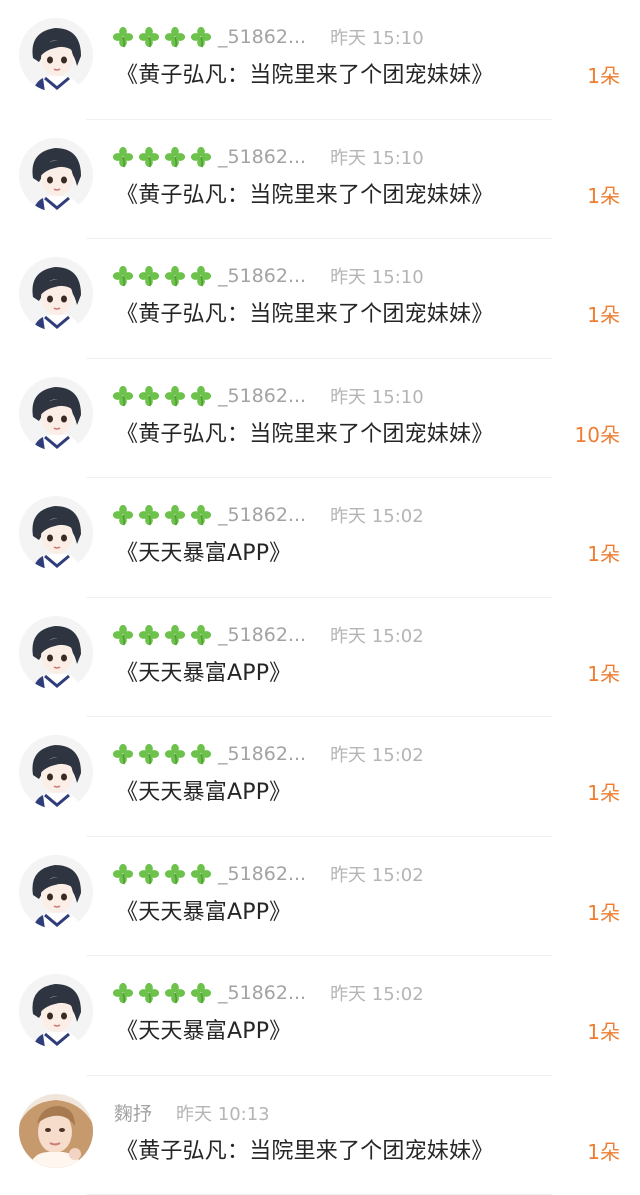 This screenshot has width=640, height=1195. I want to click on list-item: 麴抒 昨天 10:13 《黄子弘凡：当院里来了个团宠妹妹》 1朵, so click(320, 1135).